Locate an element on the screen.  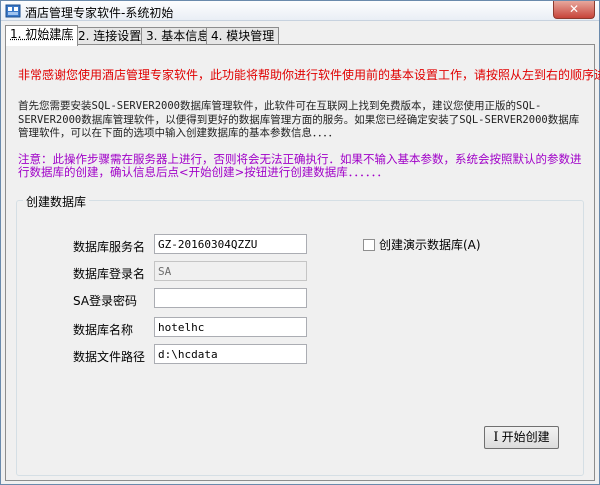
demo-database-option: 创建演示数据库(A) is located at coordinates (422, 244).